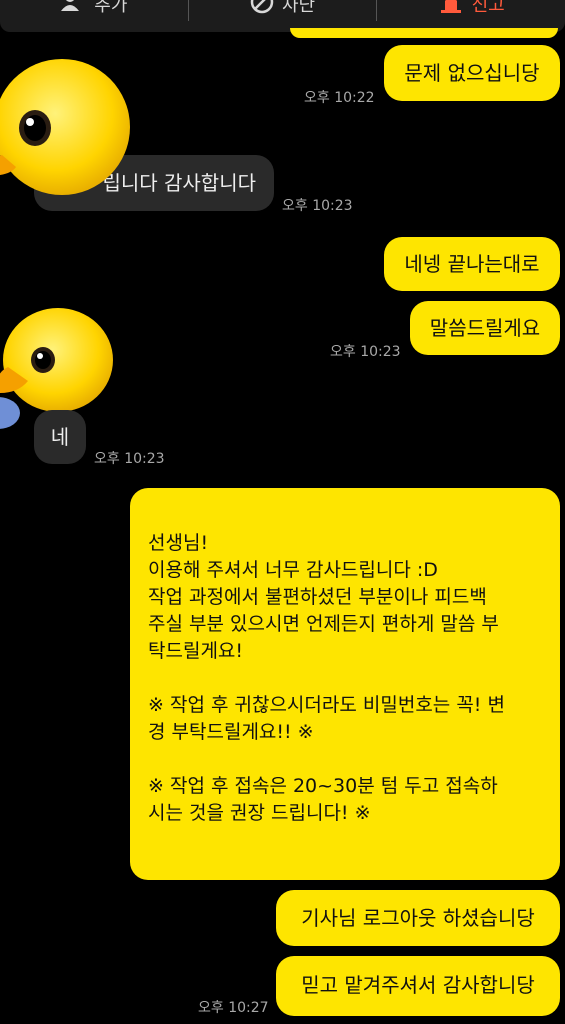  I want to click on add-label: 추가, so click(111, 8).